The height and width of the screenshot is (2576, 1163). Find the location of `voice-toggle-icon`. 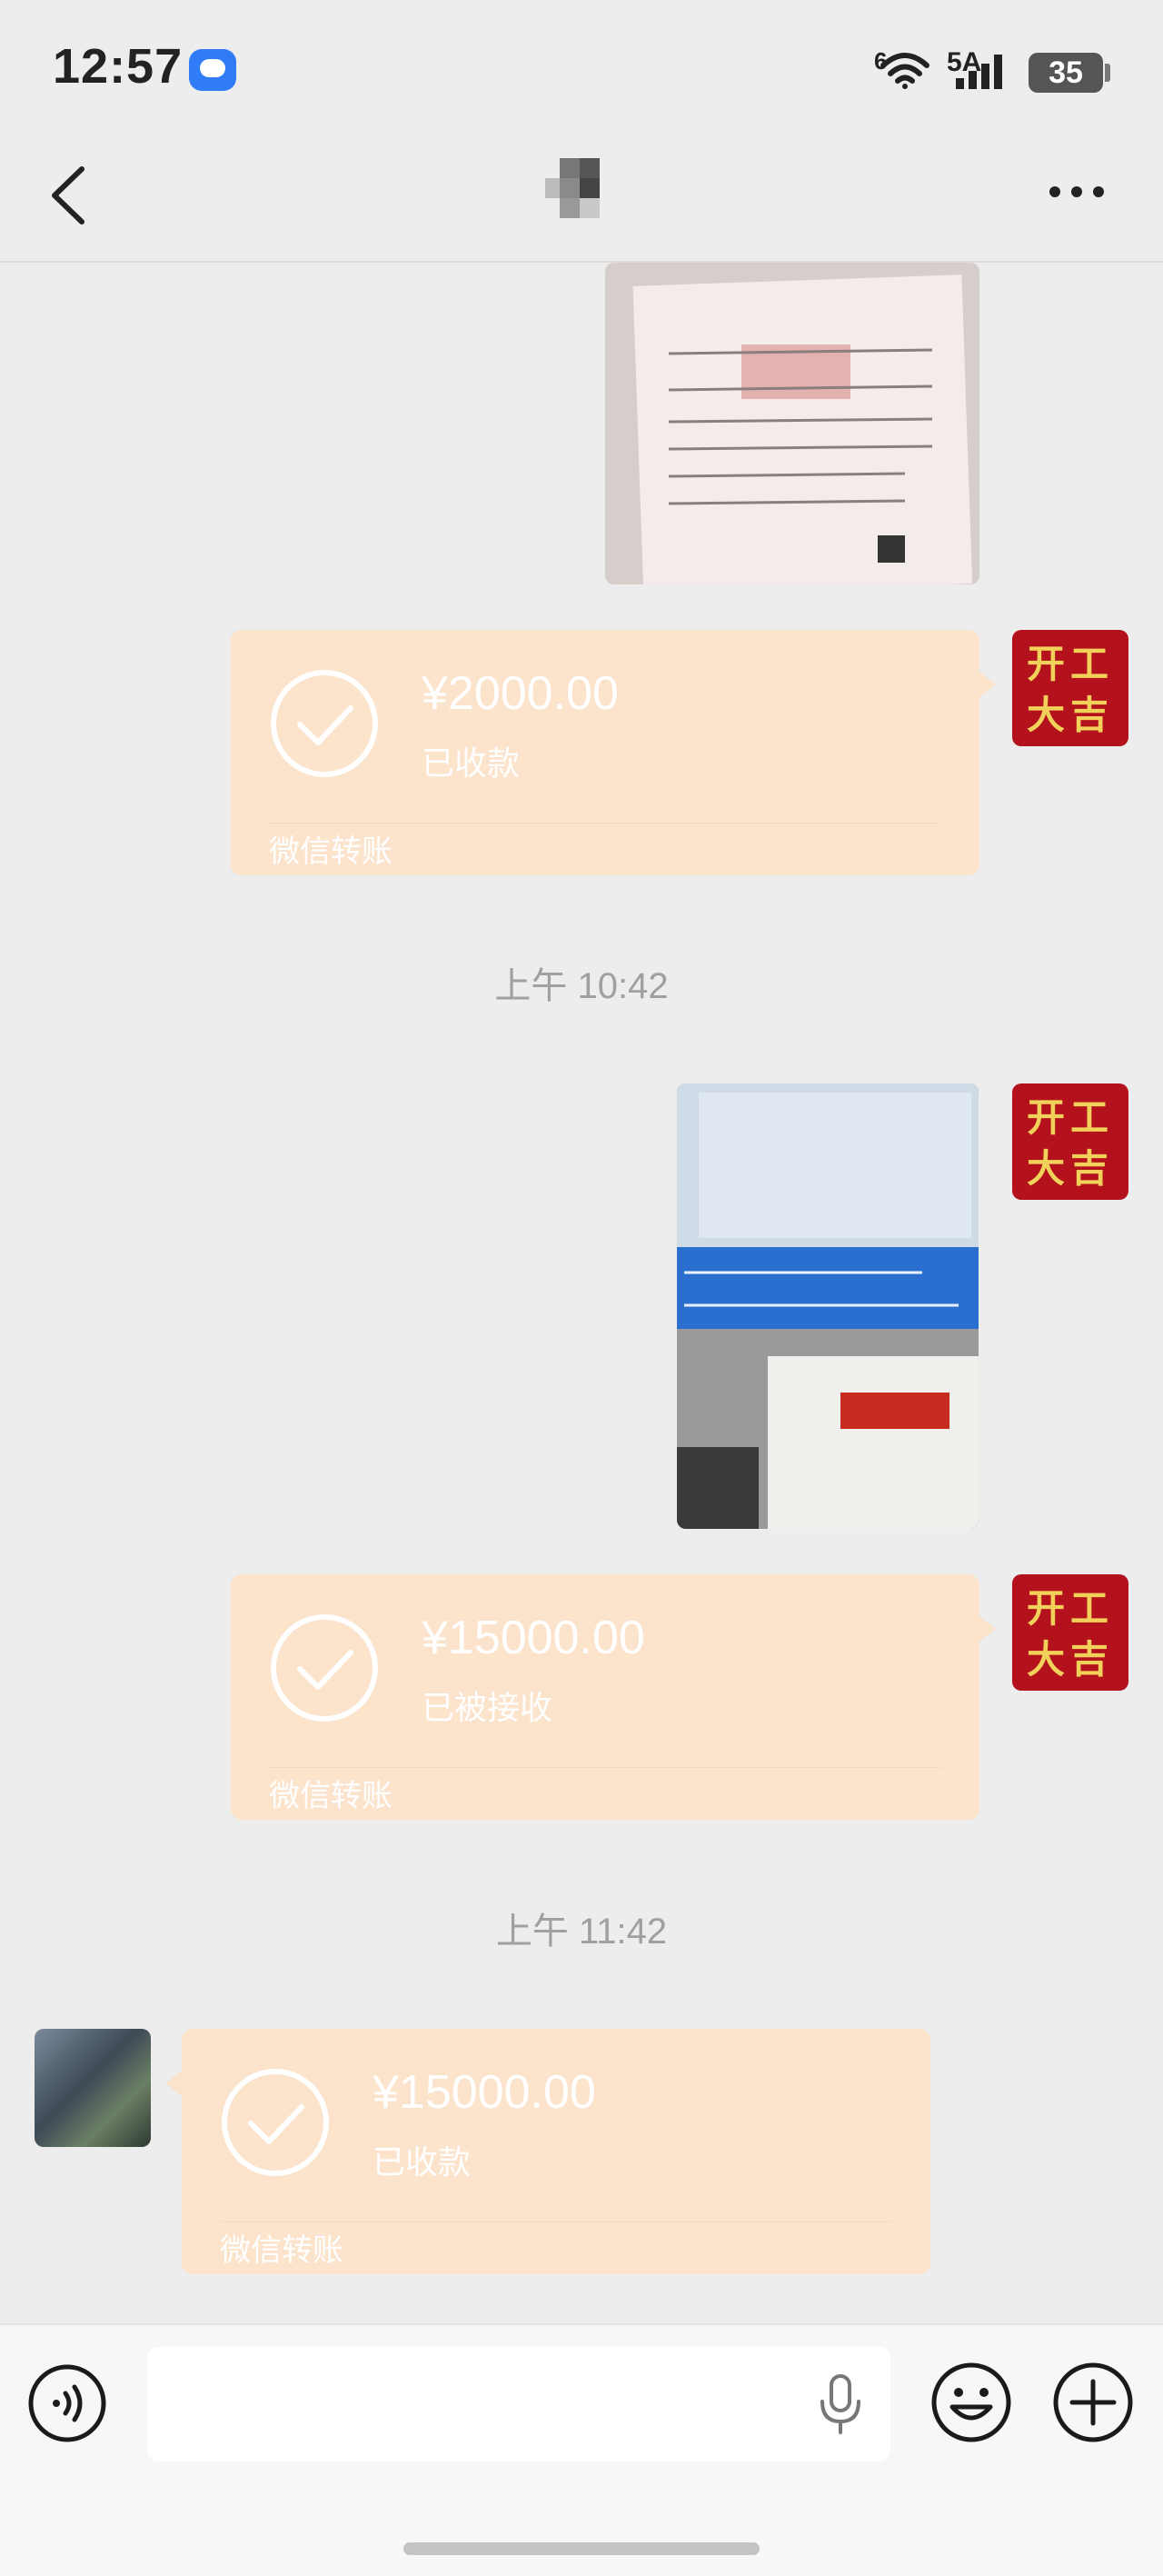

voice-toggle-icon is located at coordinates (67, 2403).